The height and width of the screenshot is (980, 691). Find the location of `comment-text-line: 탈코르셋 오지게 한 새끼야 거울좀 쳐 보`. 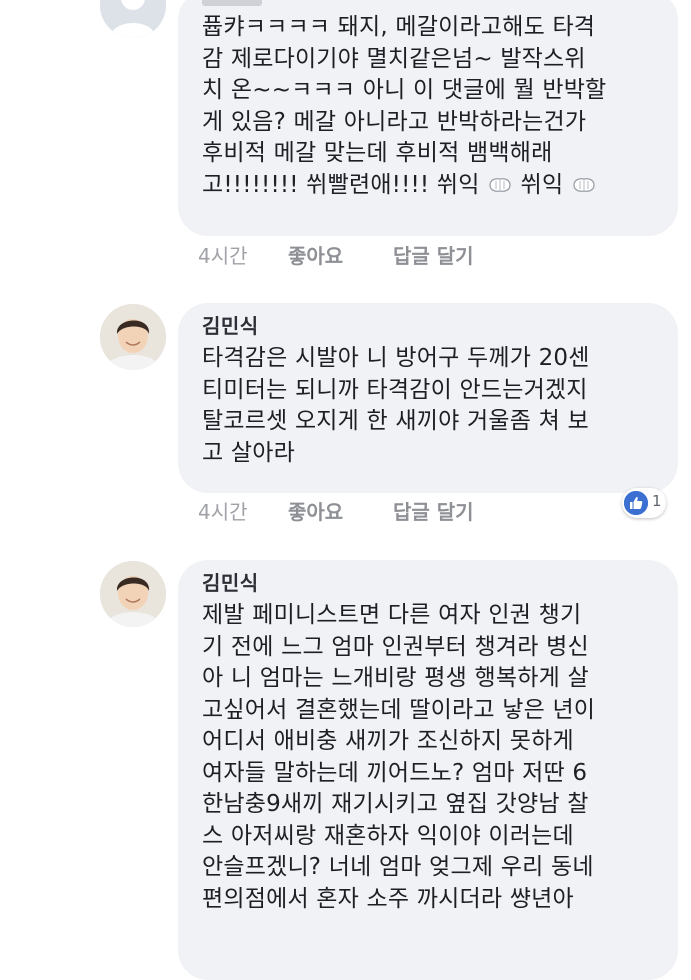

comment-text-line: 탈코르셋 오지게 한 새끼야 거울좀 쳐 보 is located at coordinates (395, 421).